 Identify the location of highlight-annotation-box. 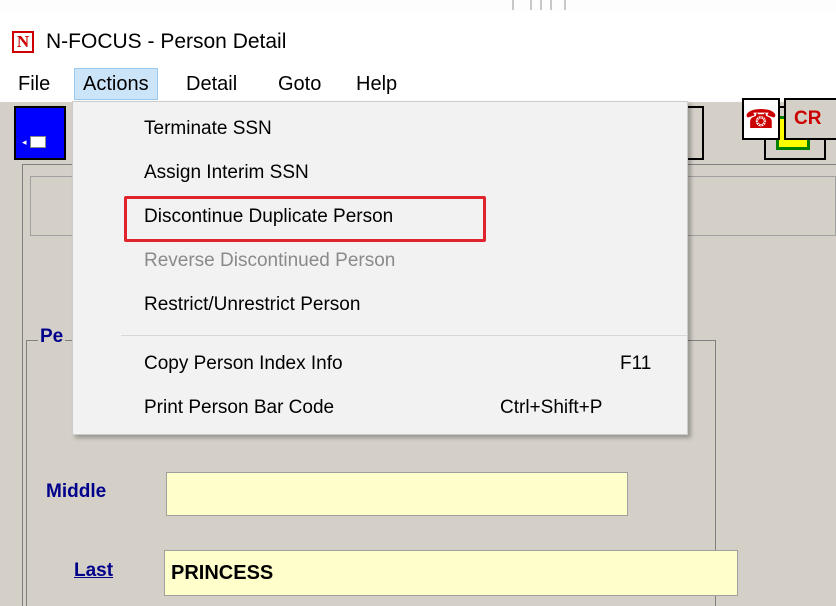
(305, 219).